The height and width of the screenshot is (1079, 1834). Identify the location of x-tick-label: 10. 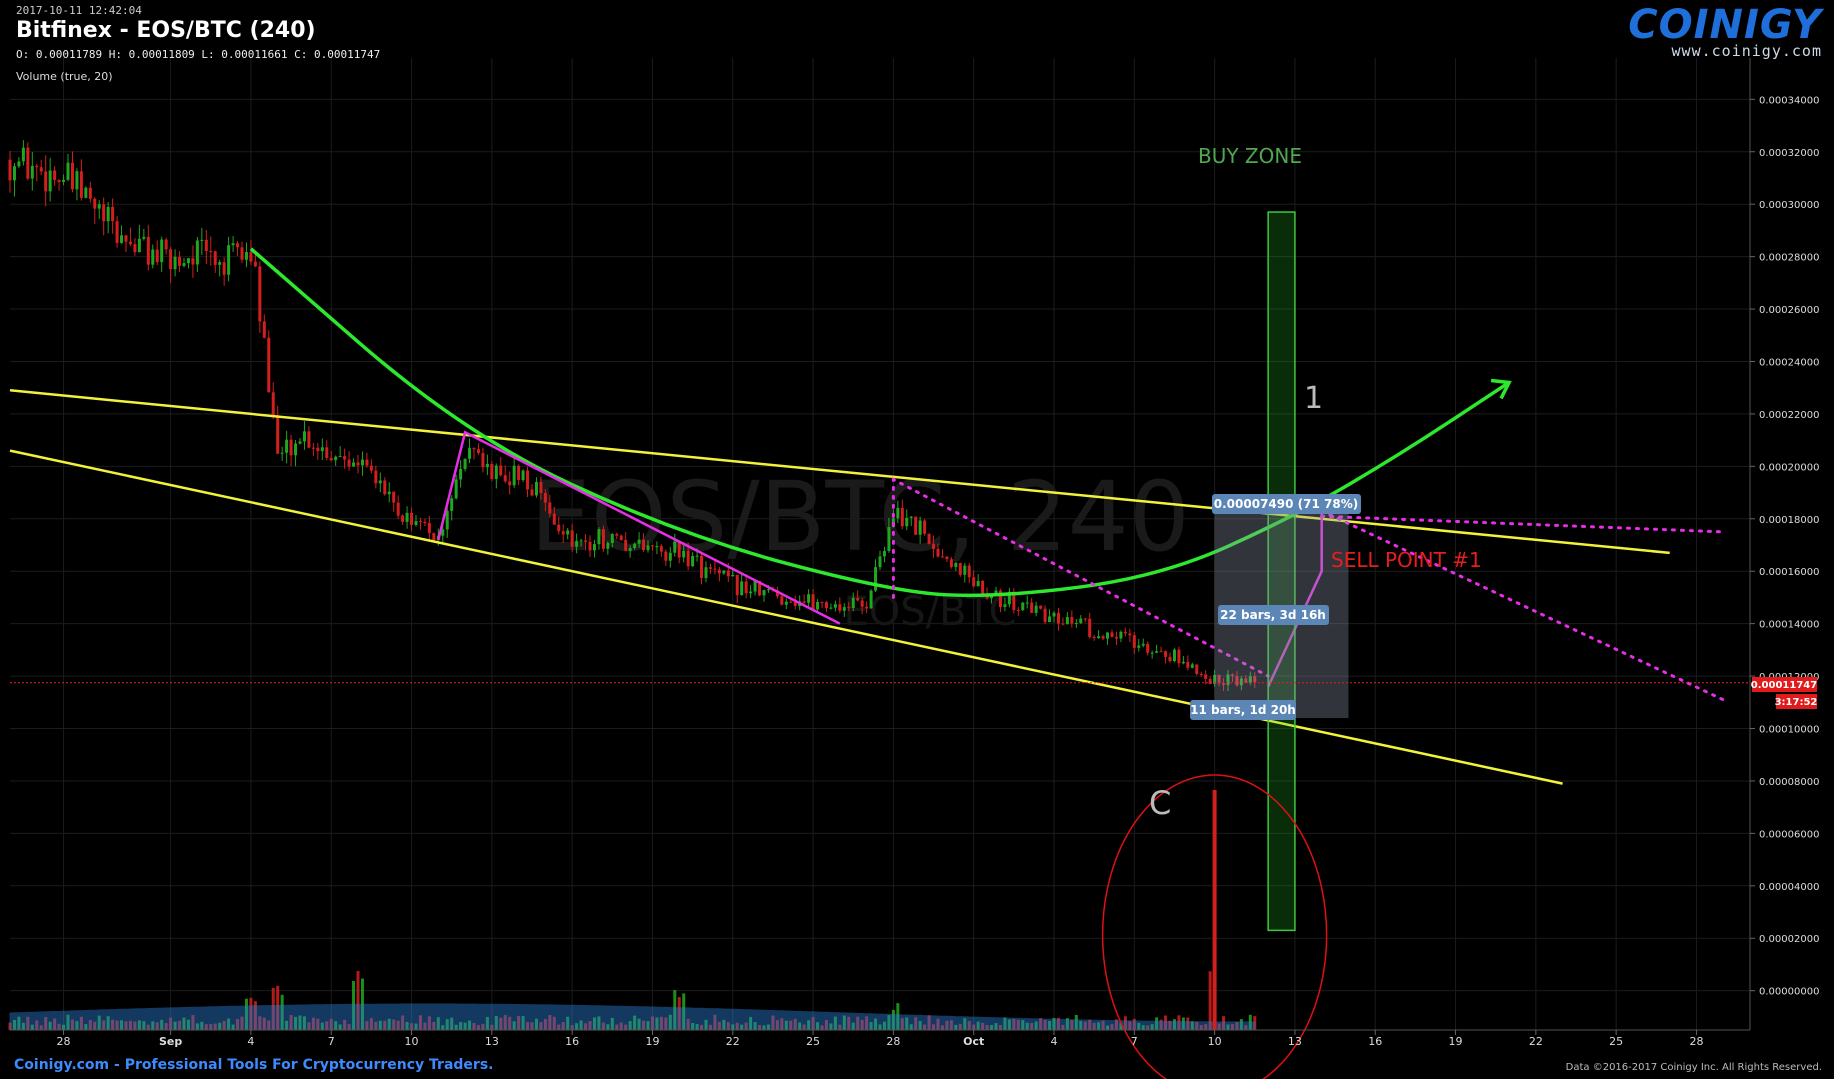
(412, 1041).